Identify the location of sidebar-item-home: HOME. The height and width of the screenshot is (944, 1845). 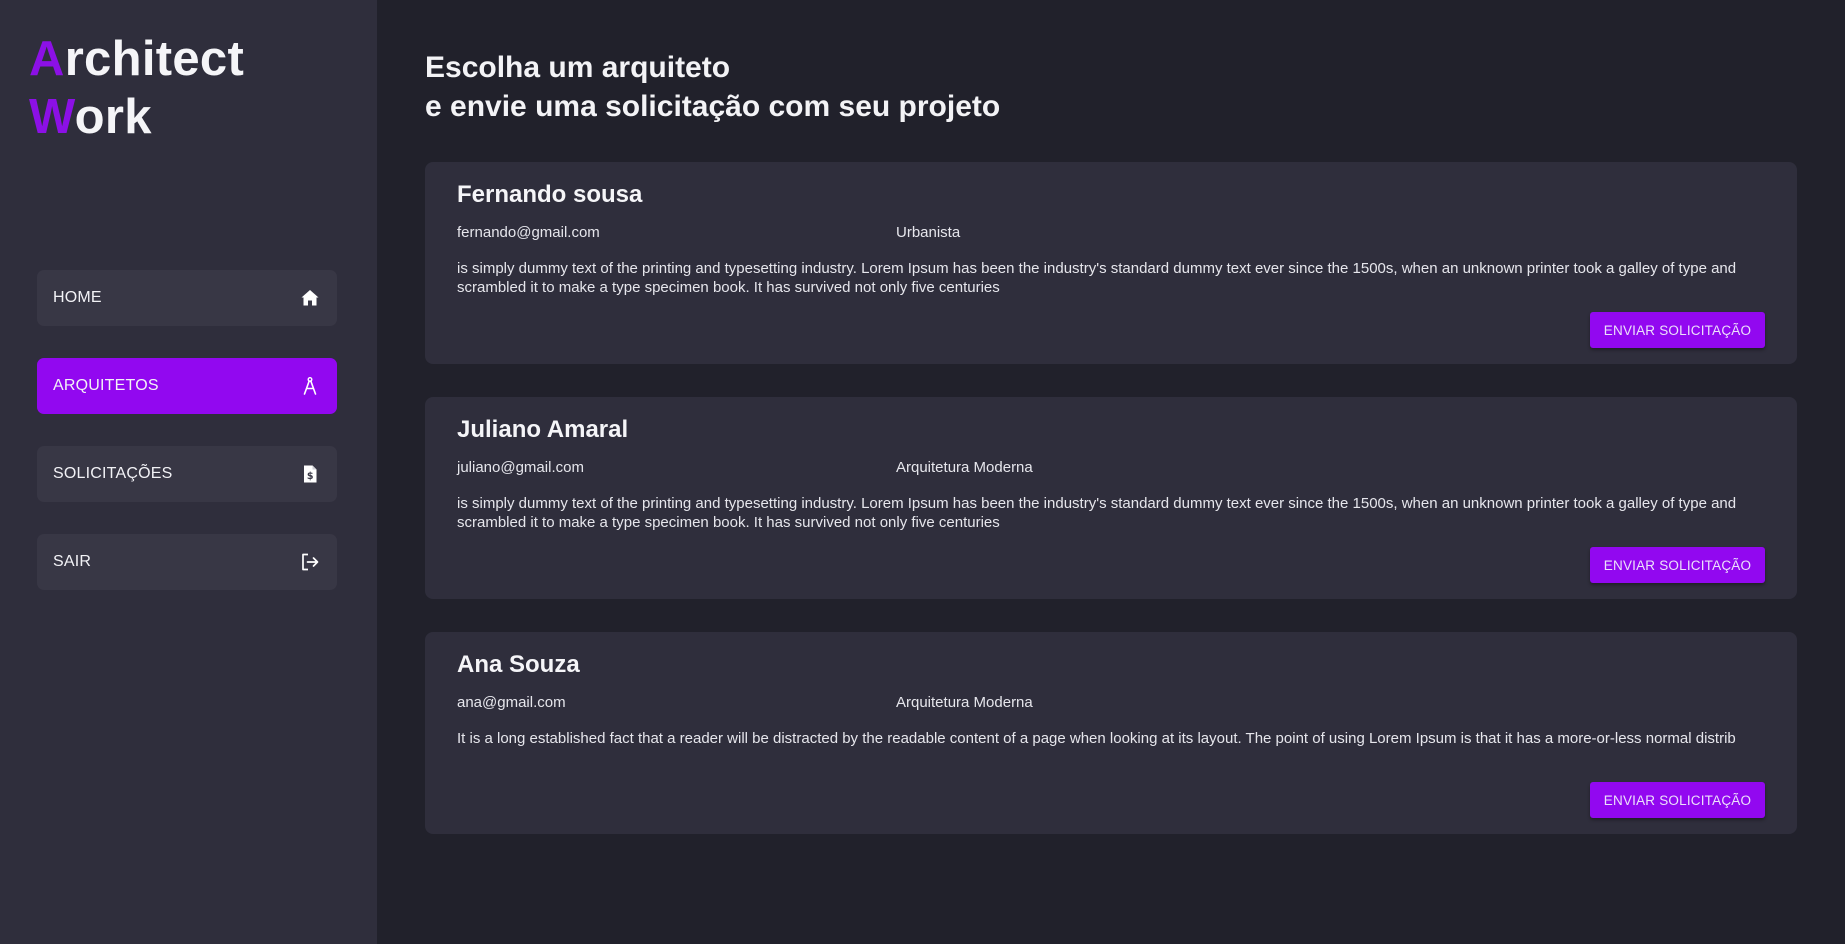
(187, 298).